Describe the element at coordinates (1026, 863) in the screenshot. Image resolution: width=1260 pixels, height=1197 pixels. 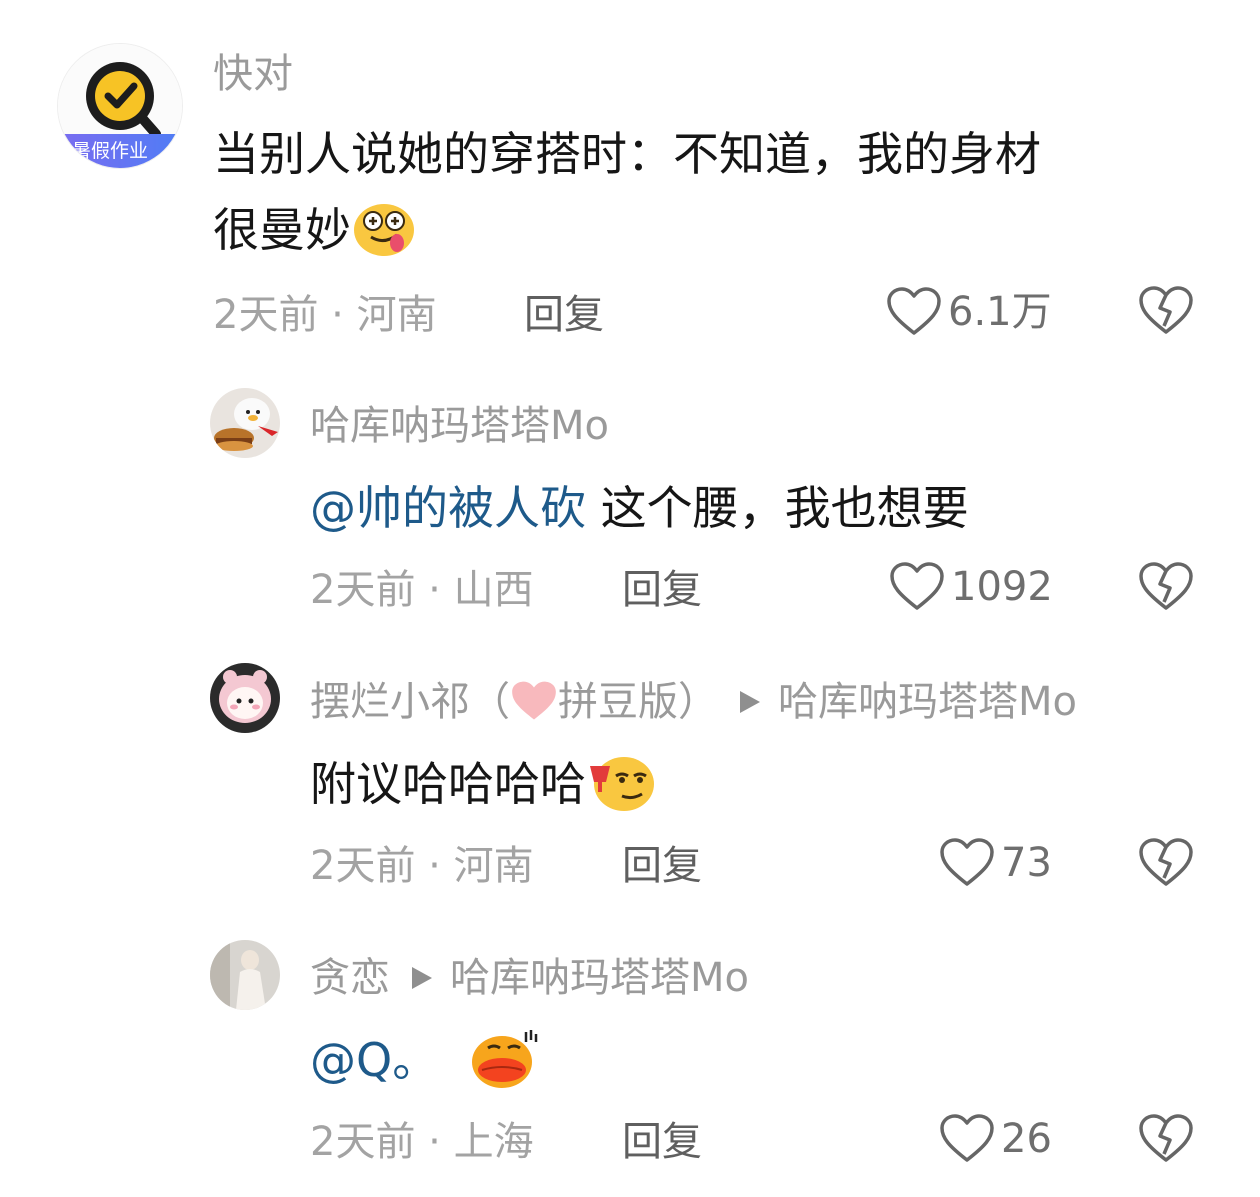
I see `like-count: 73` at that location.